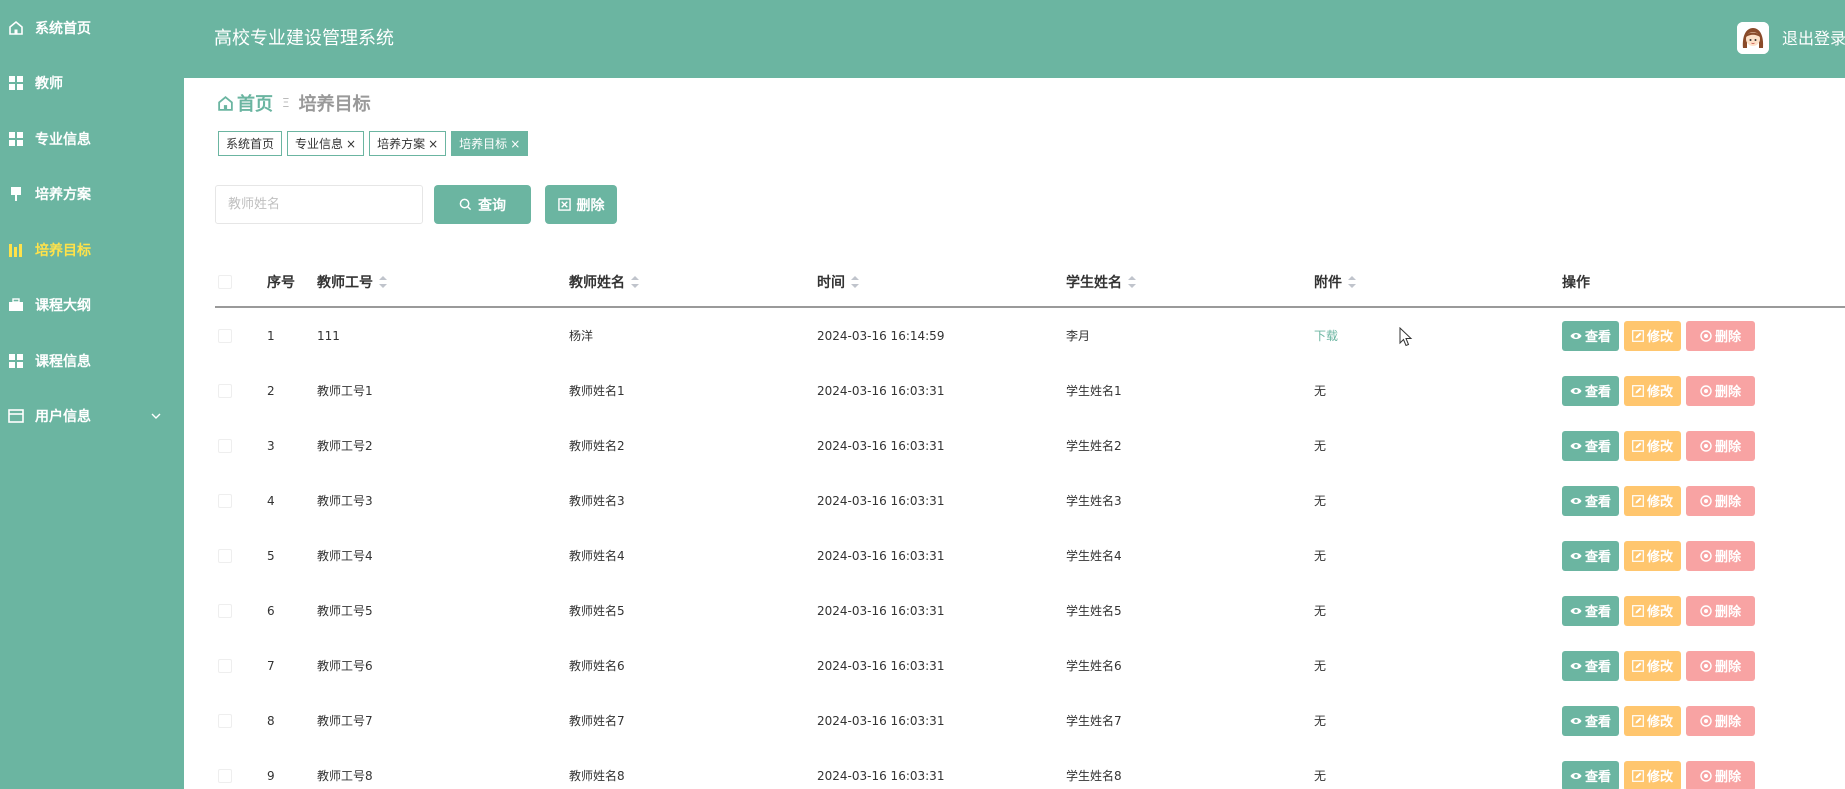 This screenshot has height=789, width=1845. What do you see at coordinates (250, 143) in the screenshot?
I see `tag-home: 系统首页` at bounding box center [250, 143].